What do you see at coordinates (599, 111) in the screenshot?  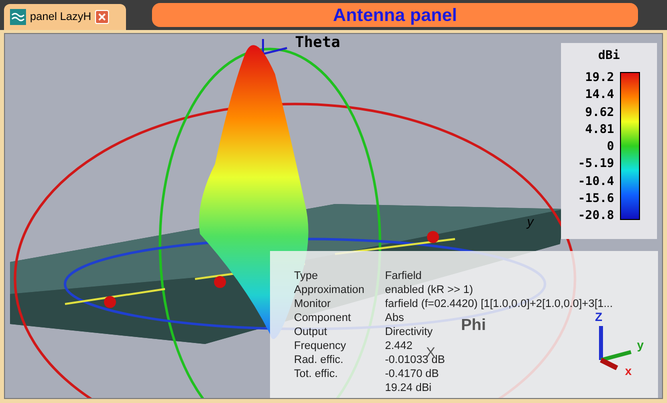 I see `legend-tick-label: 9.62` at bounding box center [599, 111].